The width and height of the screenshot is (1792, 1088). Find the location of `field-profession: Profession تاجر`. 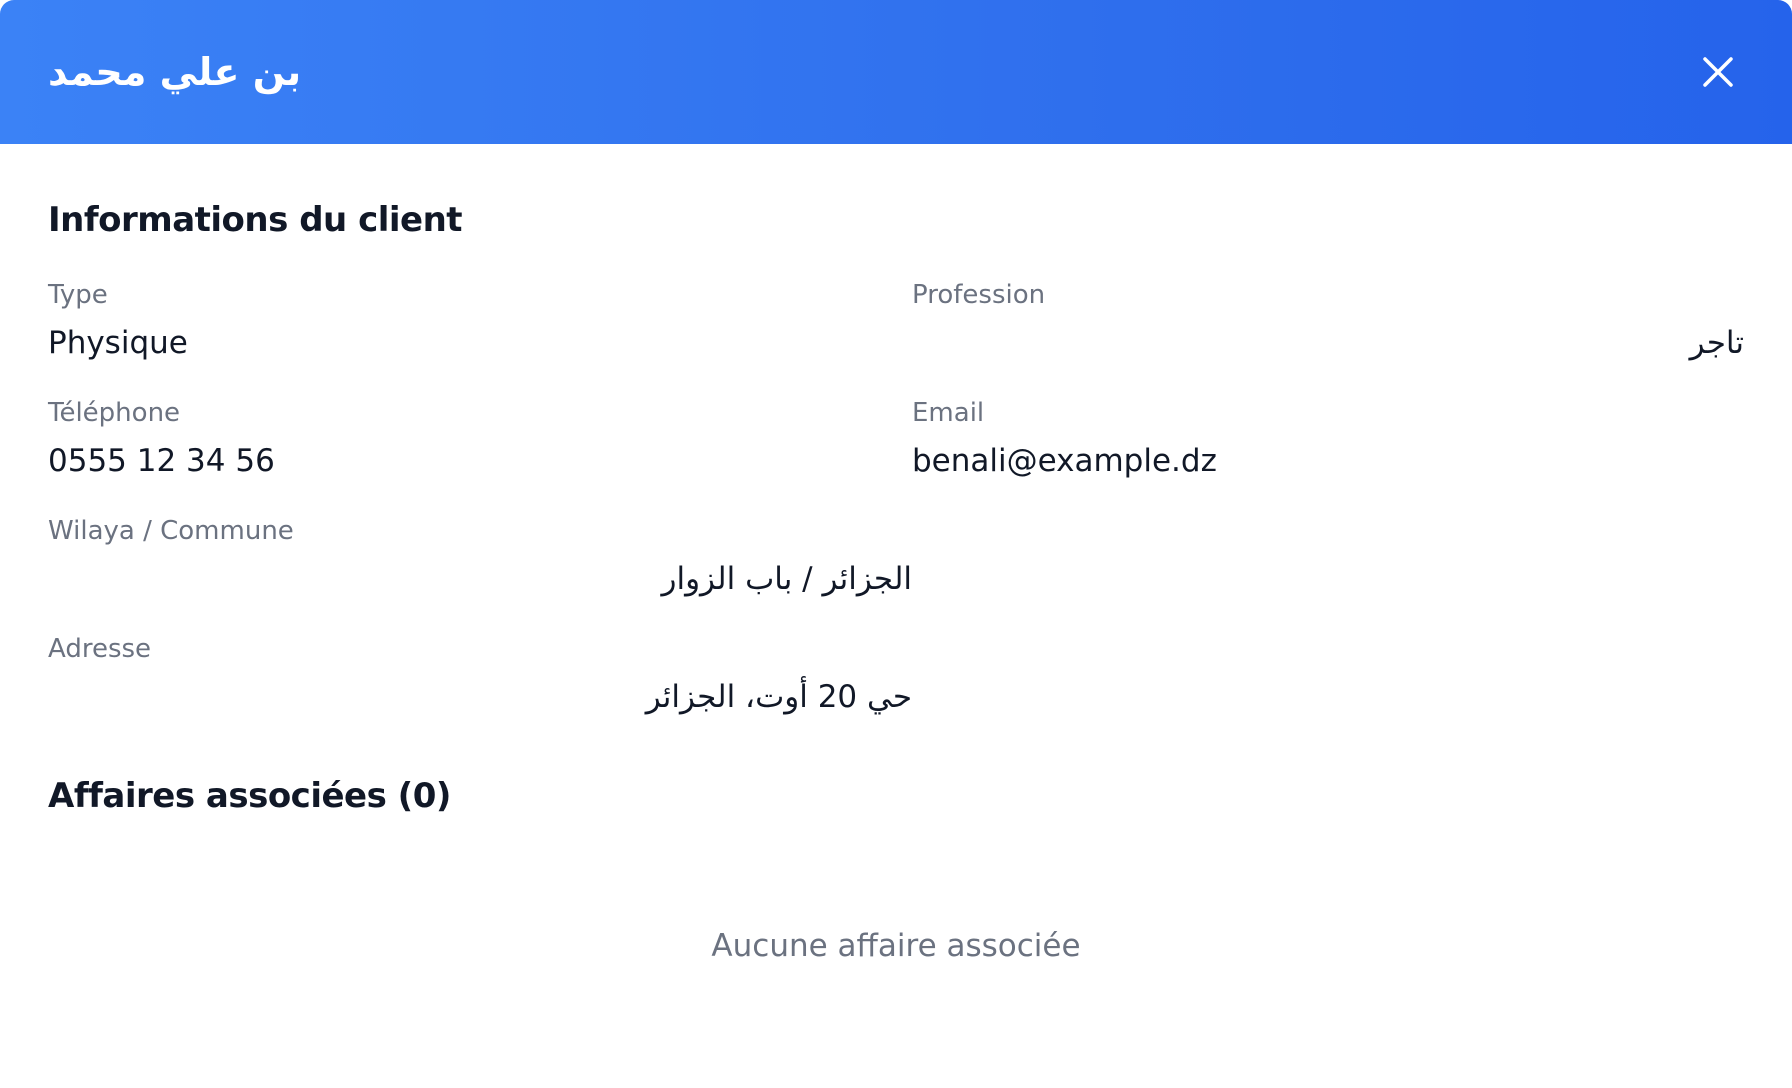

field-profession: Profession تاجر is located at coordinates (1328, 321).